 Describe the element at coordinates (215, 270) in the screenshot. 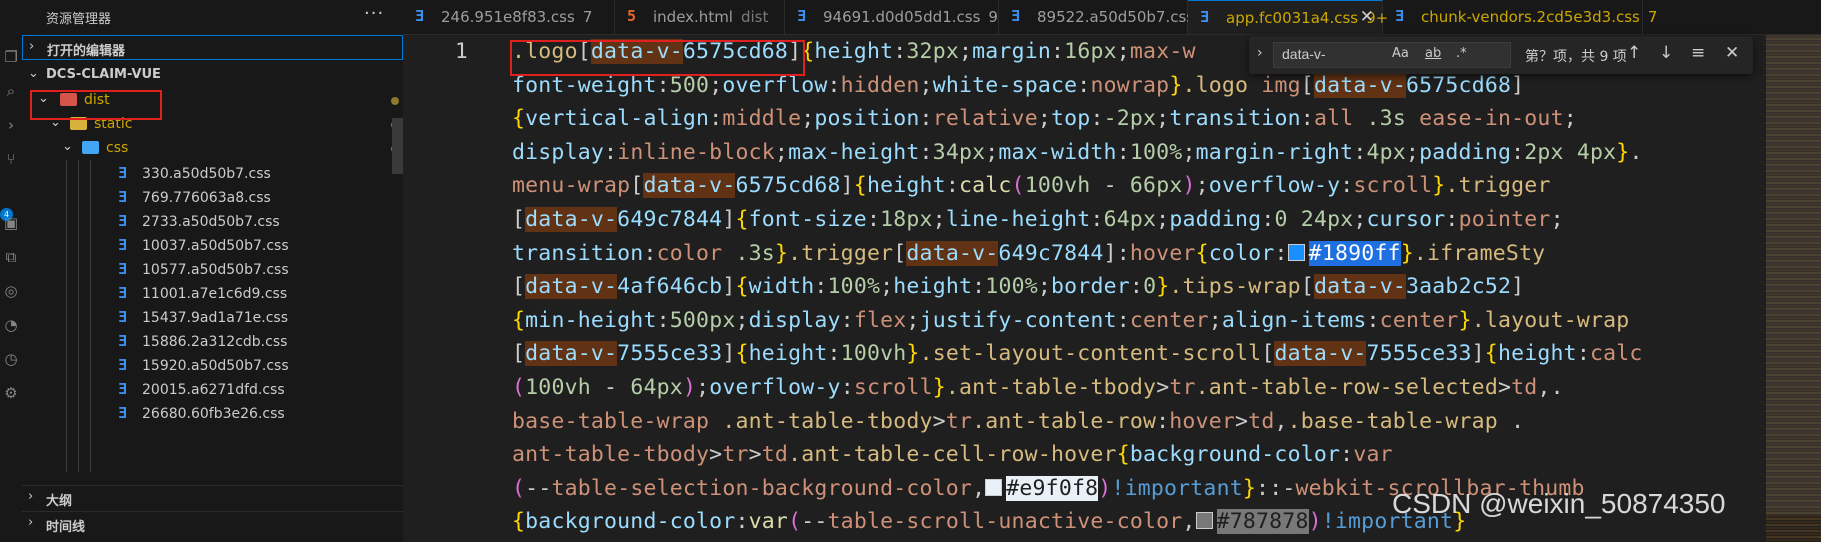

I see `file-label: 10577.a50d50b7.css` at that location.